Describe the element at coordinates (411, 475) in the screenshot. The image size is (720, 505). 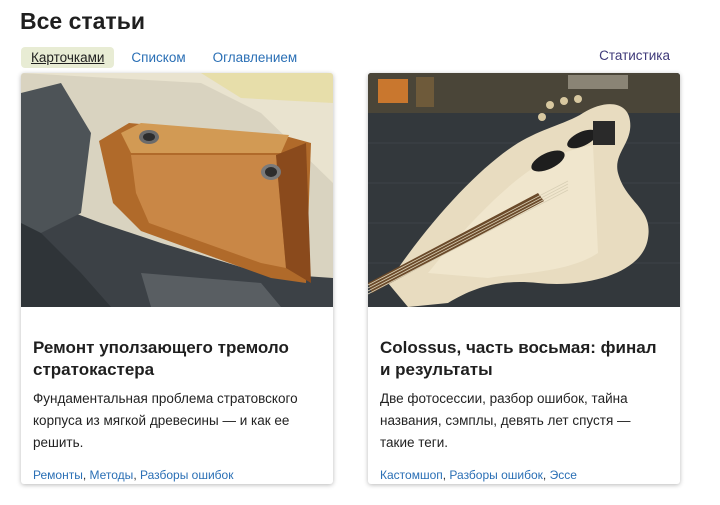
I see `tag-link: Кастомшоп` at that location.